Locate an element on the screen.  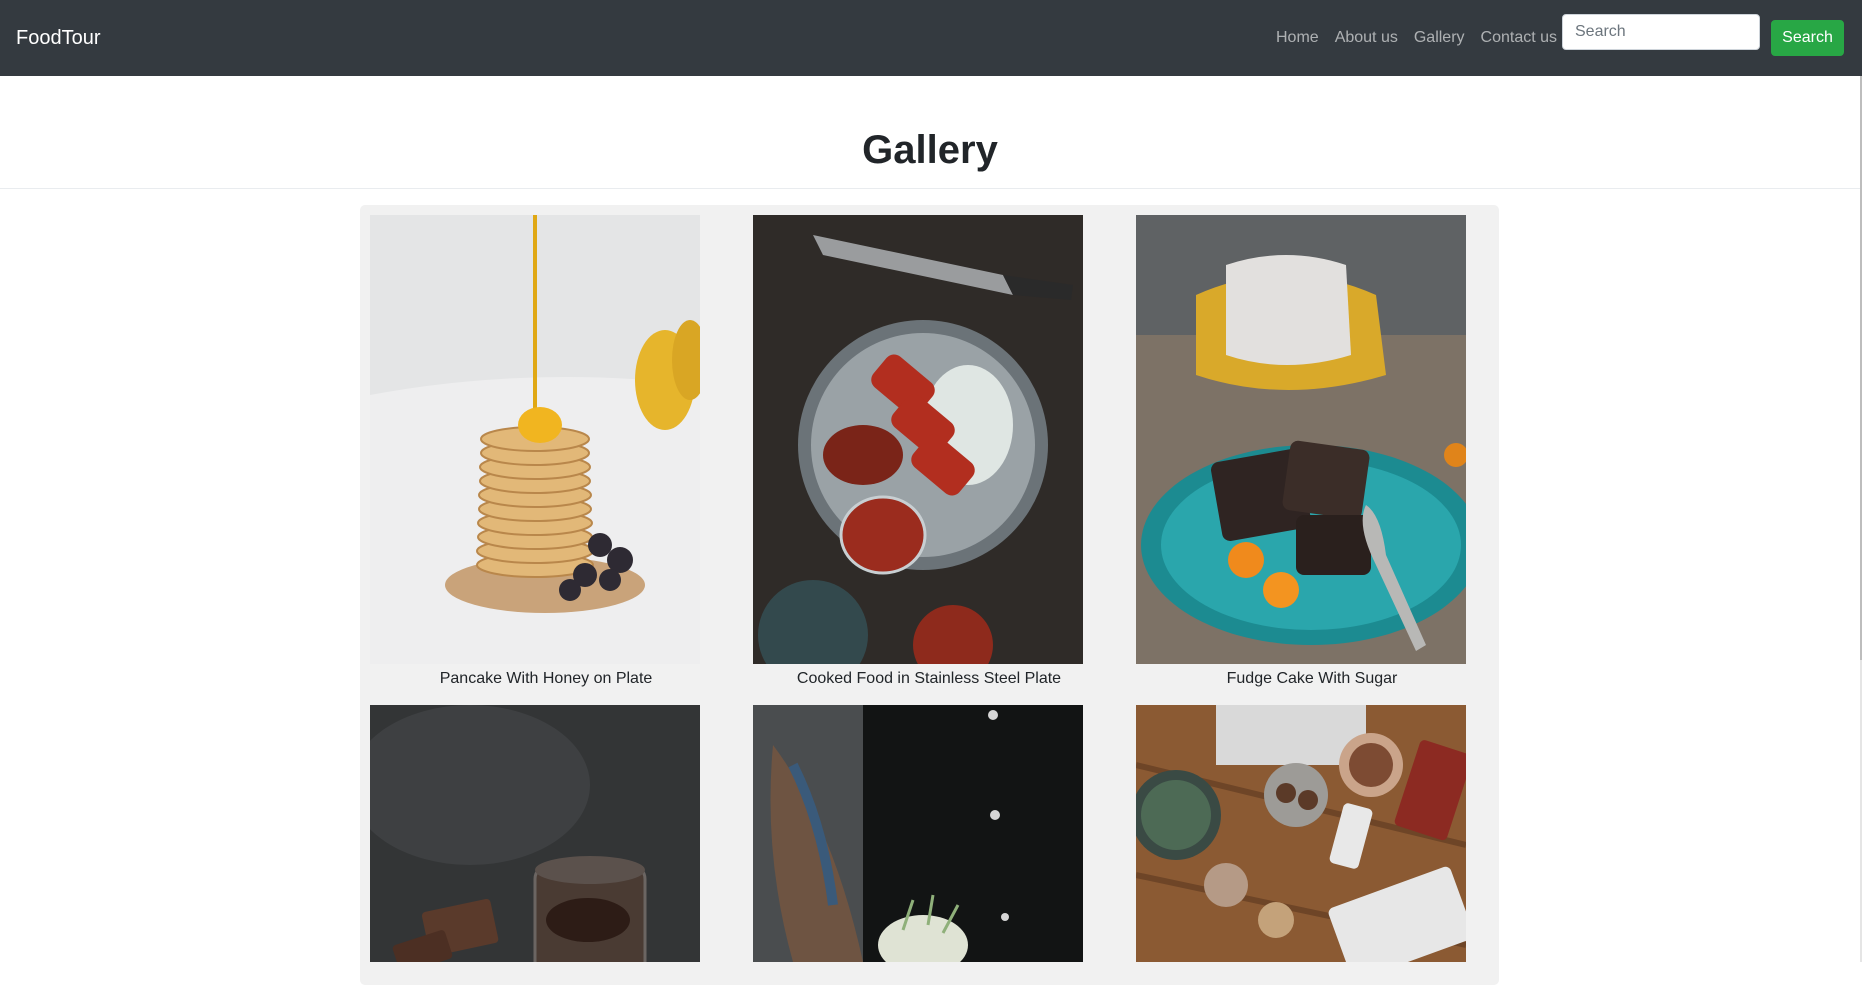
gallery-card: Fudge Cake With Sugar is located at coordinates (1301, 452).